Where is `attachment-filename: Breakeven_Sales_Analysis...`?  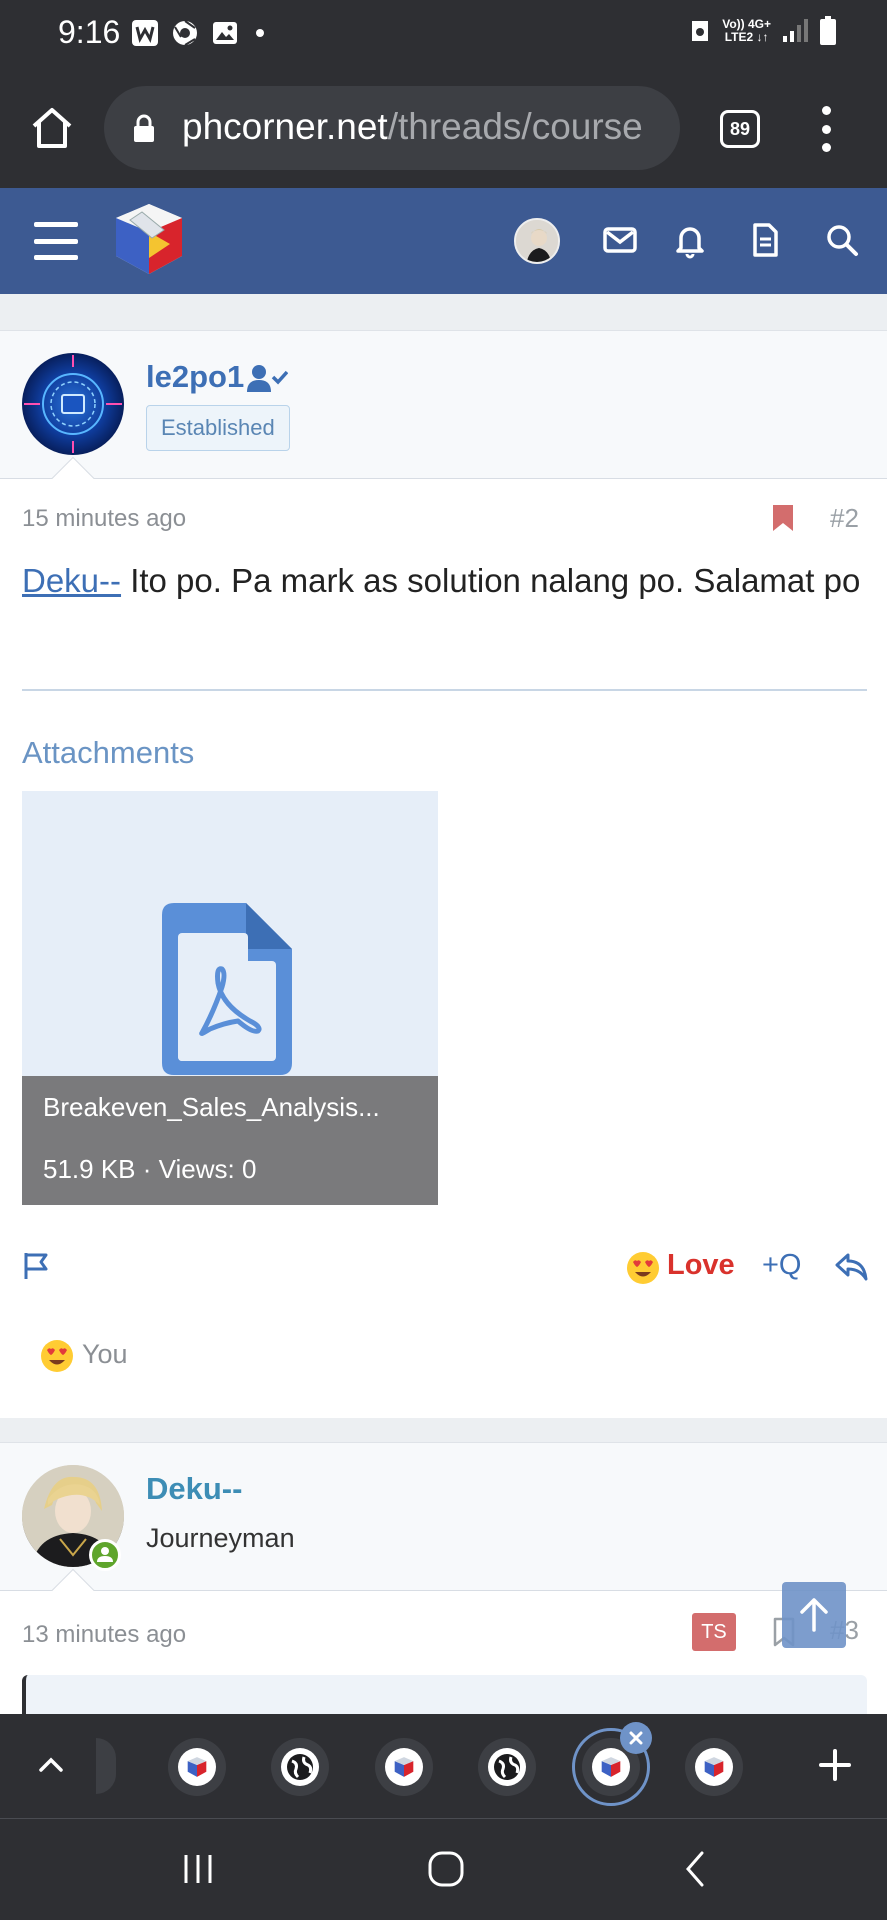 attachment-filename: Breakeven_Sales_Analysis... is located at coordinates (233, 1107).